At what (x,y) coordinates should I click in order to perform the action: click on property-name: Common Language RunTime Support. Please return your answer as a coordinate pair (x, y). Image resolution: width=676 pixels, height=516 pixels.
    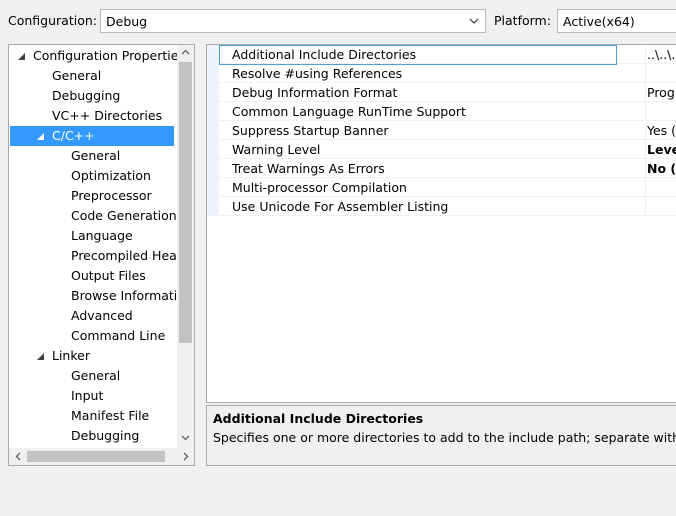
    Looking at the image, I should click on (349, 111).